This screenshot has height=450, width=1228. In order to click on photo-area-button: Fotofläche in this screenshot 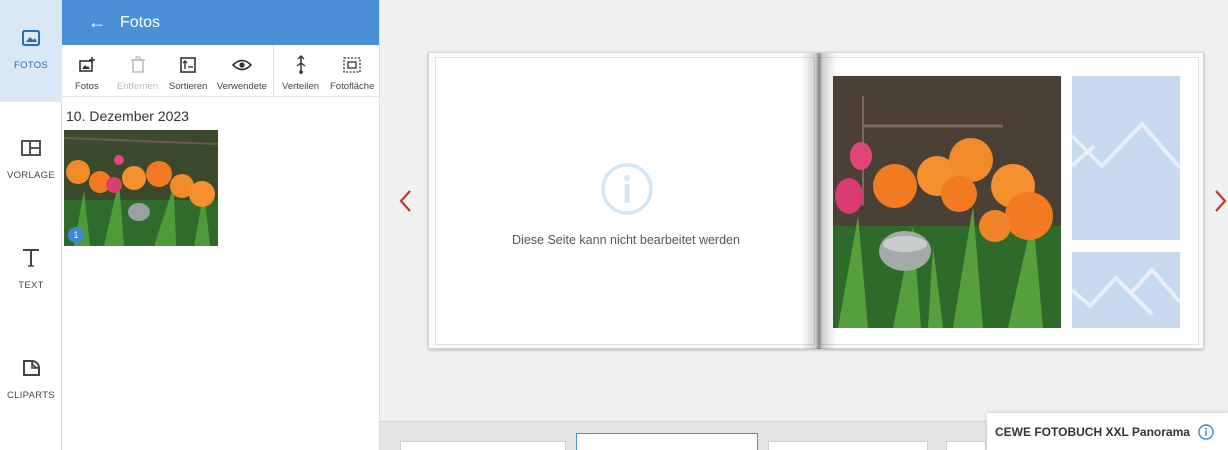, I will do `click(352, 70)`.